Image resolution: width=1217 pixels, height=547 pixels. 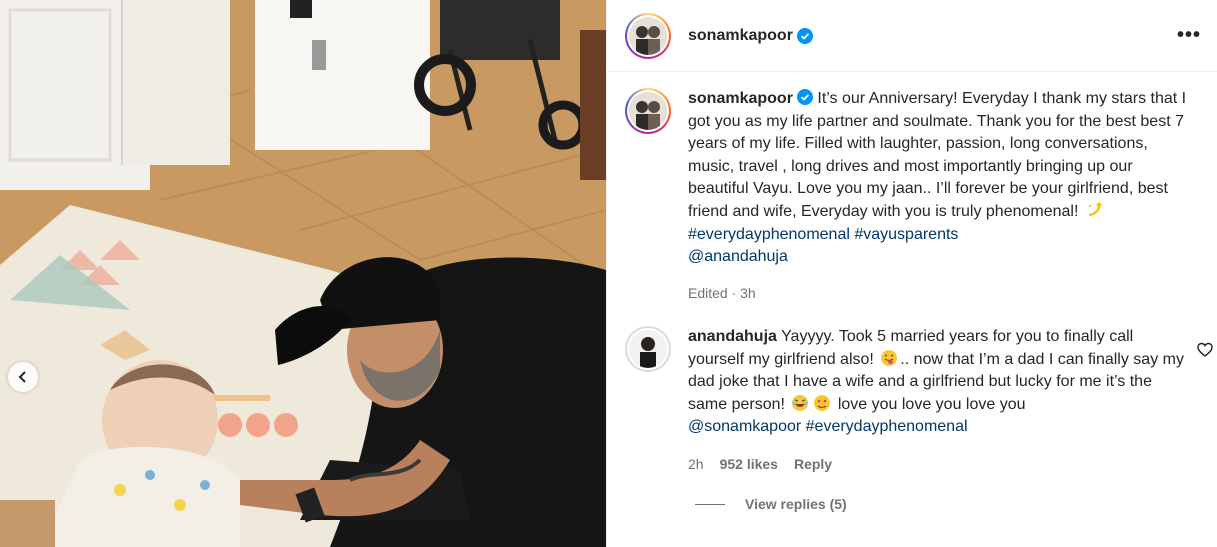 I want to click on replies-divider, so click(x=710, y=504).